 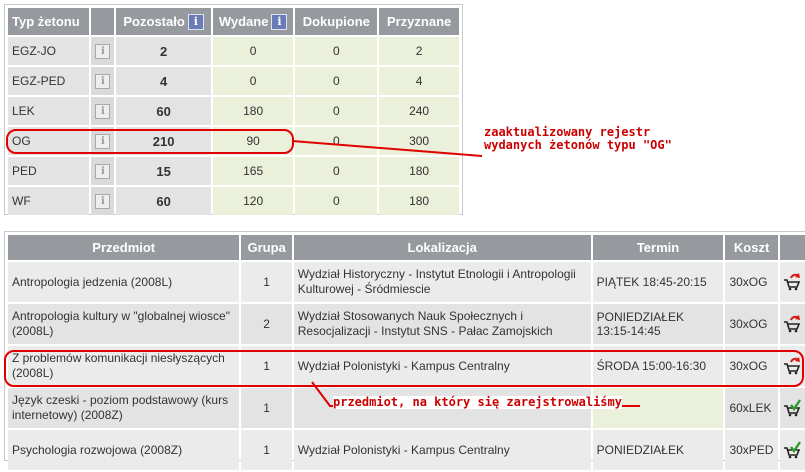 What do you see at coordinates (233, 141) in the screenshot?
I see `token-row-og: OG i 210 90 0 300` at bounding box center [233, 141].